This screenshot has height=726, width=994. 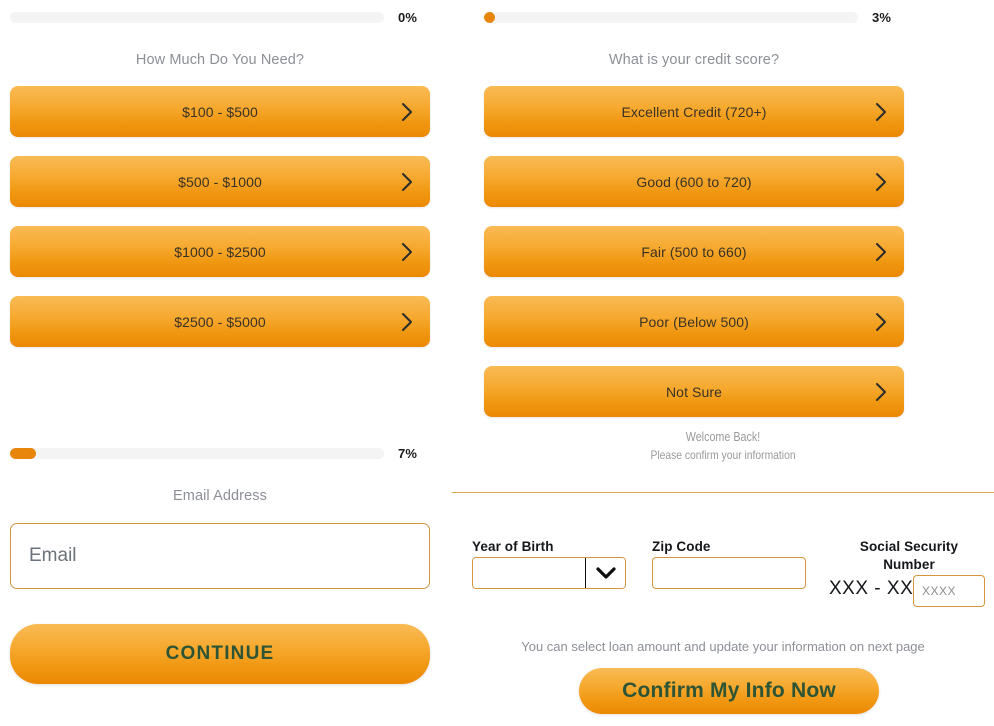 I want to click on option-label: $500 - $1000, so click(x=220, y=181).